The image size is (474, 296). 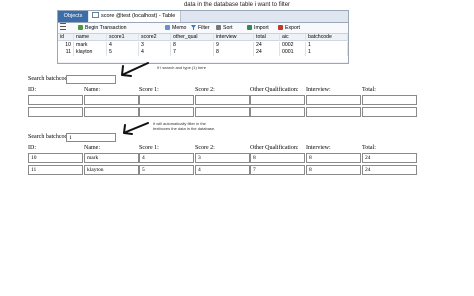 I want to click on filter-button: Filter, so click(x=200, y=28).